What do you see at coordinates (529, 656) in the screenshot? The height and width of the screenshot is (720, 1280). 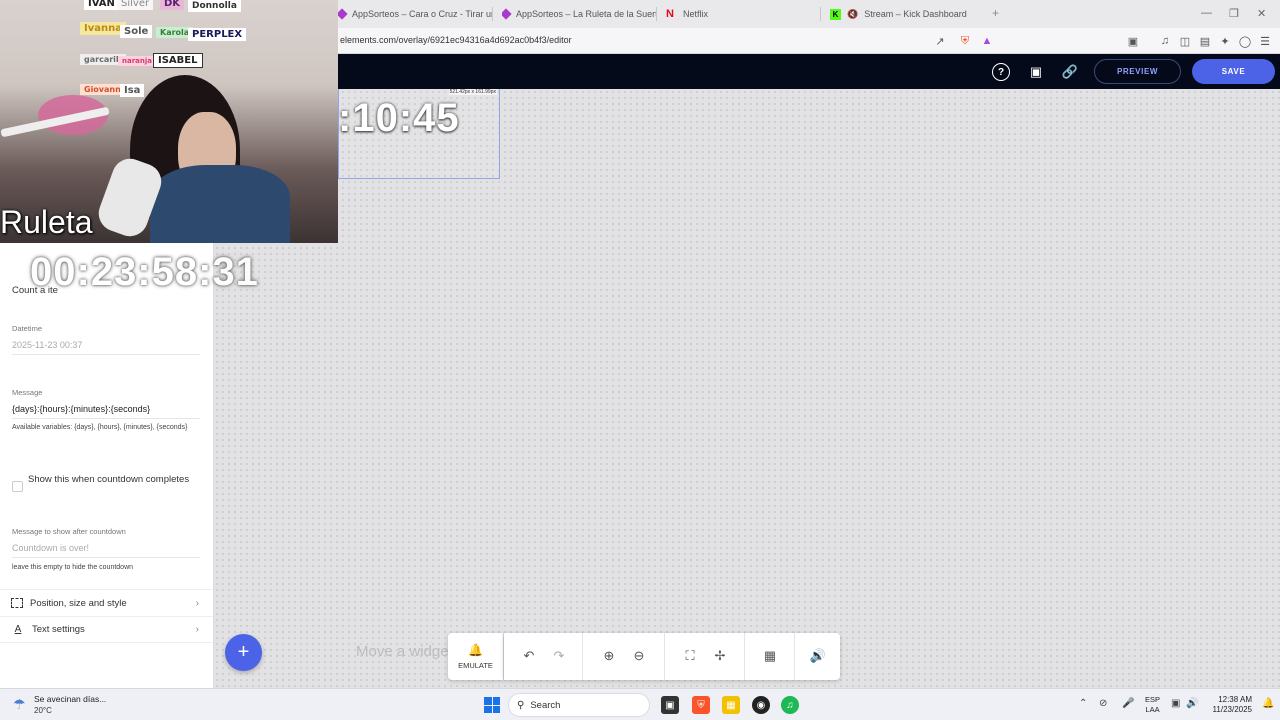 I see `undo-icon: ↶` at bounding box center [529, 656].